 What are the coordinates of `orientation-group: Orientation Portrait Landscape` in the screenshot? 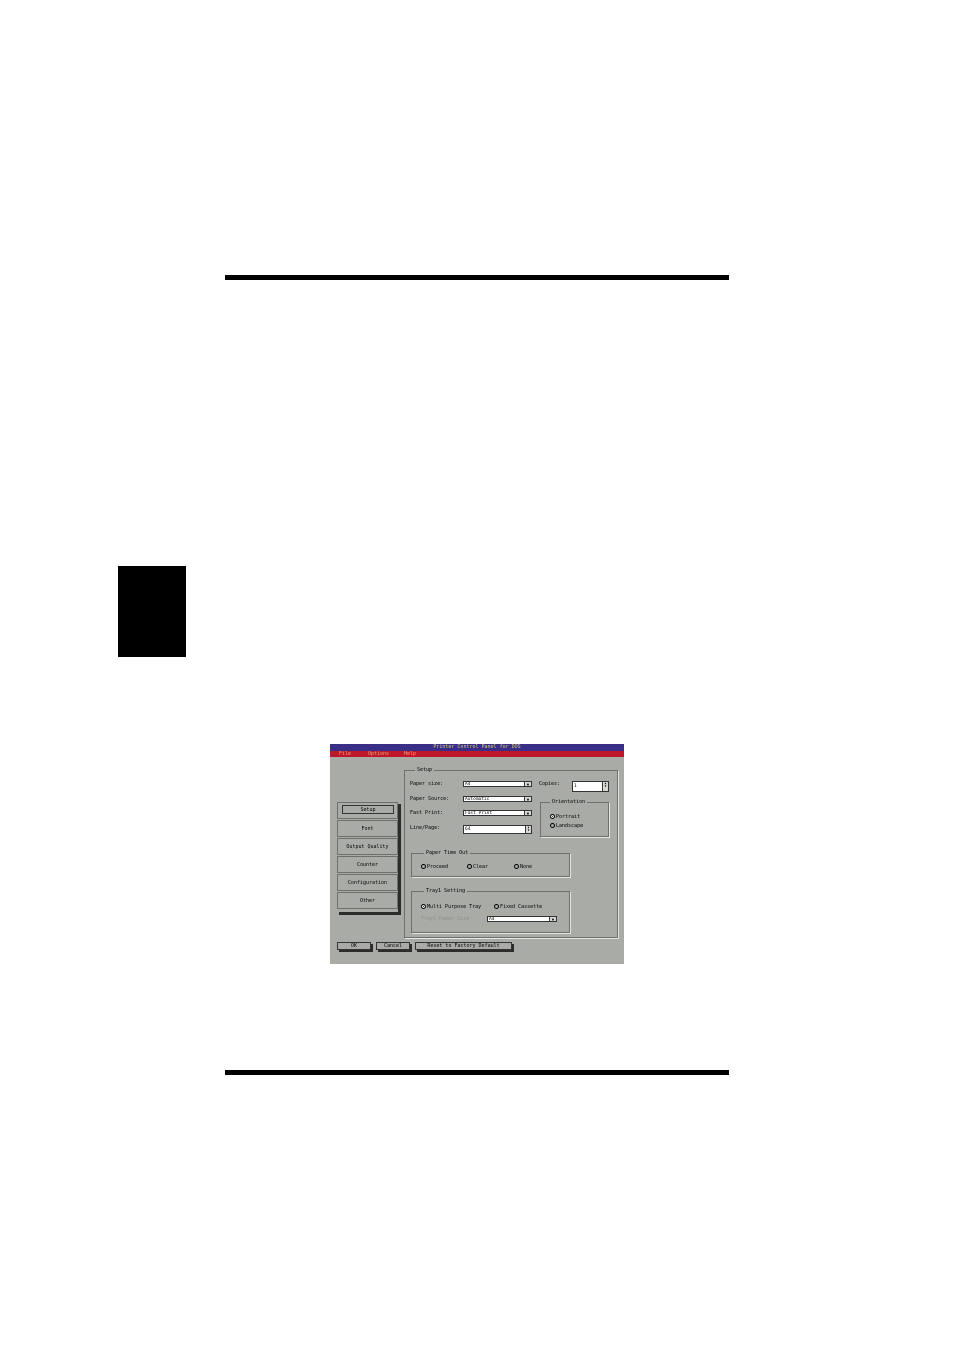 It's located at (574, 818).